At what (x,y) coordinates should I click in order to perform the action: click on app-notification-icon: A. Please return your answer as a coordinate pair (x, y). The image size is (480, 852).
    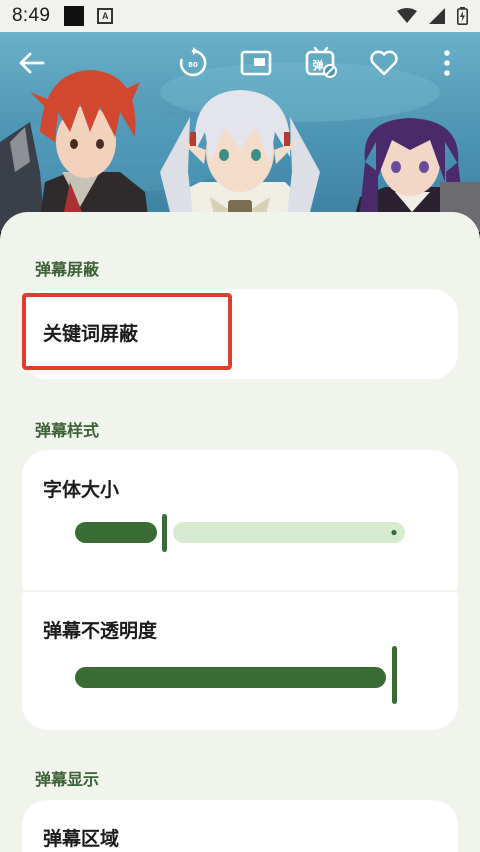
    Looking at the image, I should click on (105, 16).